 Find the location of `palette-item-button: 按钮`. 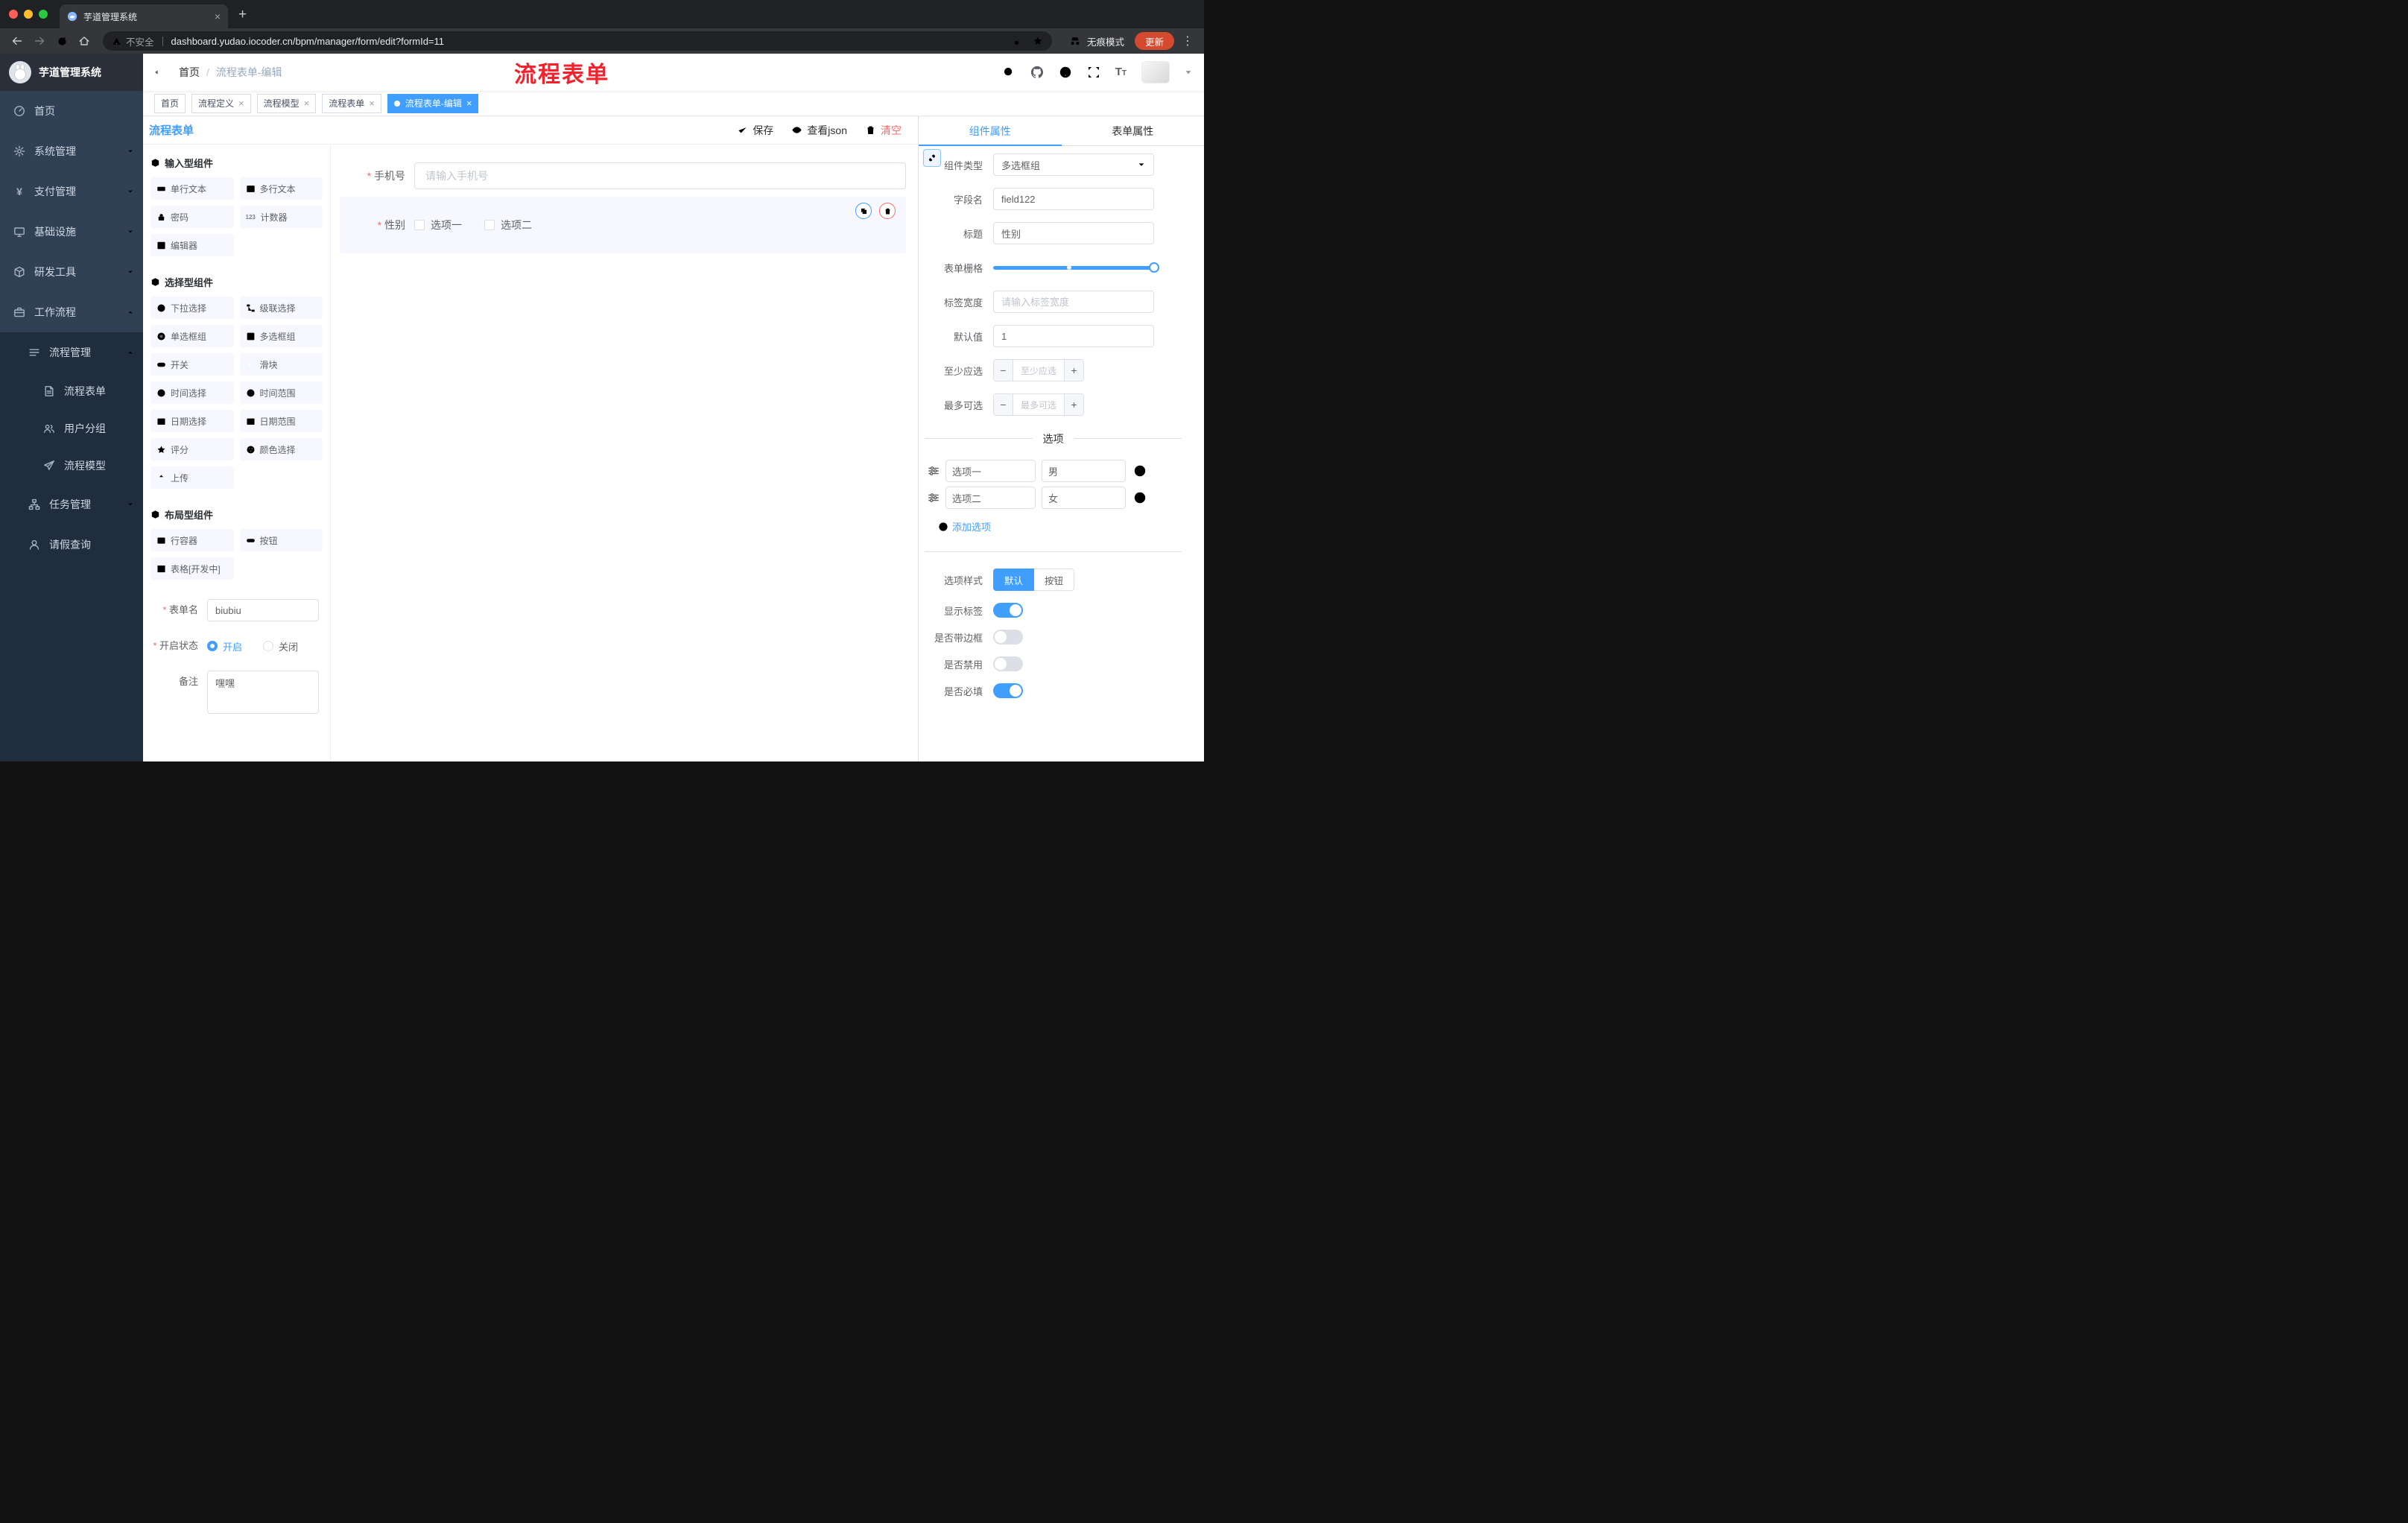

palette-item-button: 按钮 is located at coordinates (281, 540).